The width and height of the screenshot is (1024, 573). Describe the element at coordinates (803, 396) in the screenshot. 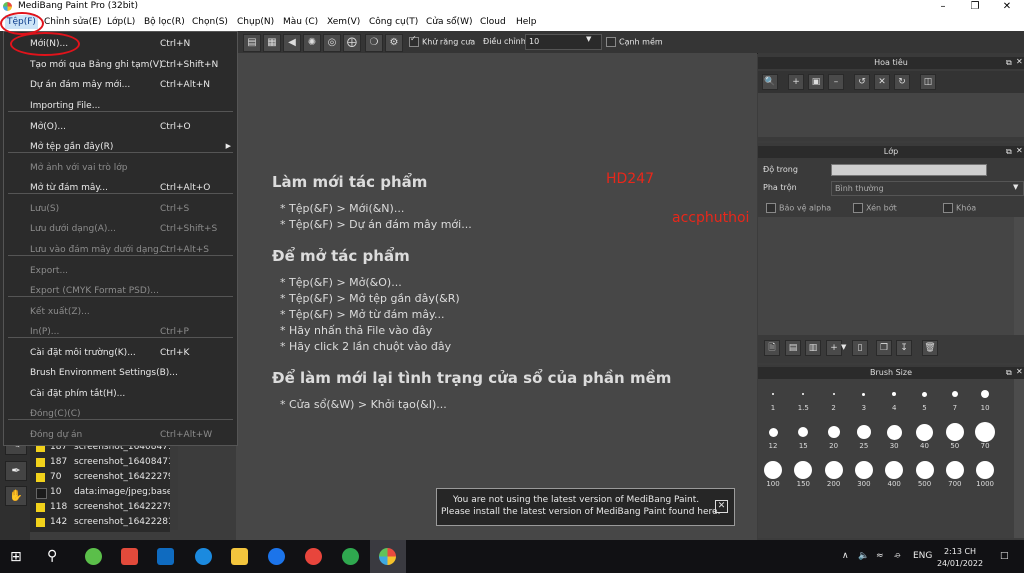

I see `brush-size-cell: 1.5` at that location.